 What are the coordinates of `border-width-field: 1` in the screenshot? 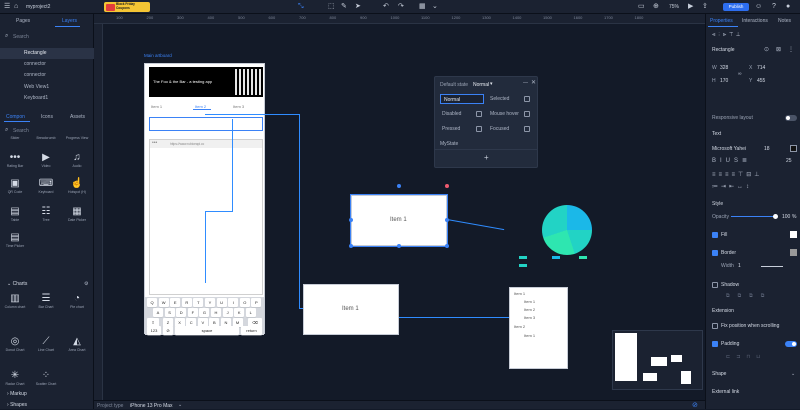 It's located at (739, 266).